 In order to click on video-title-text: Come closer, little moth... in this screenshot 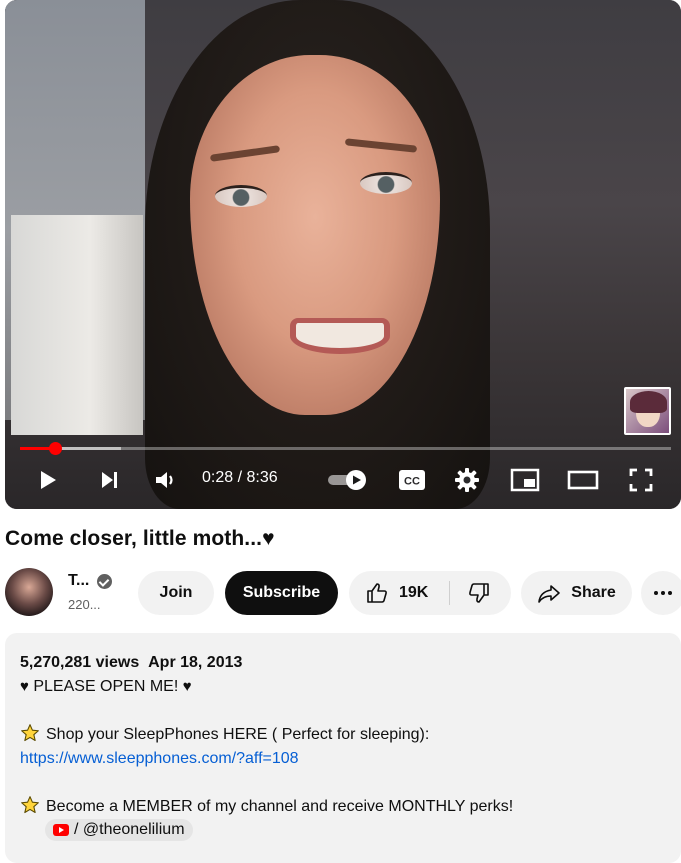, I will do `click(134, 538)`.